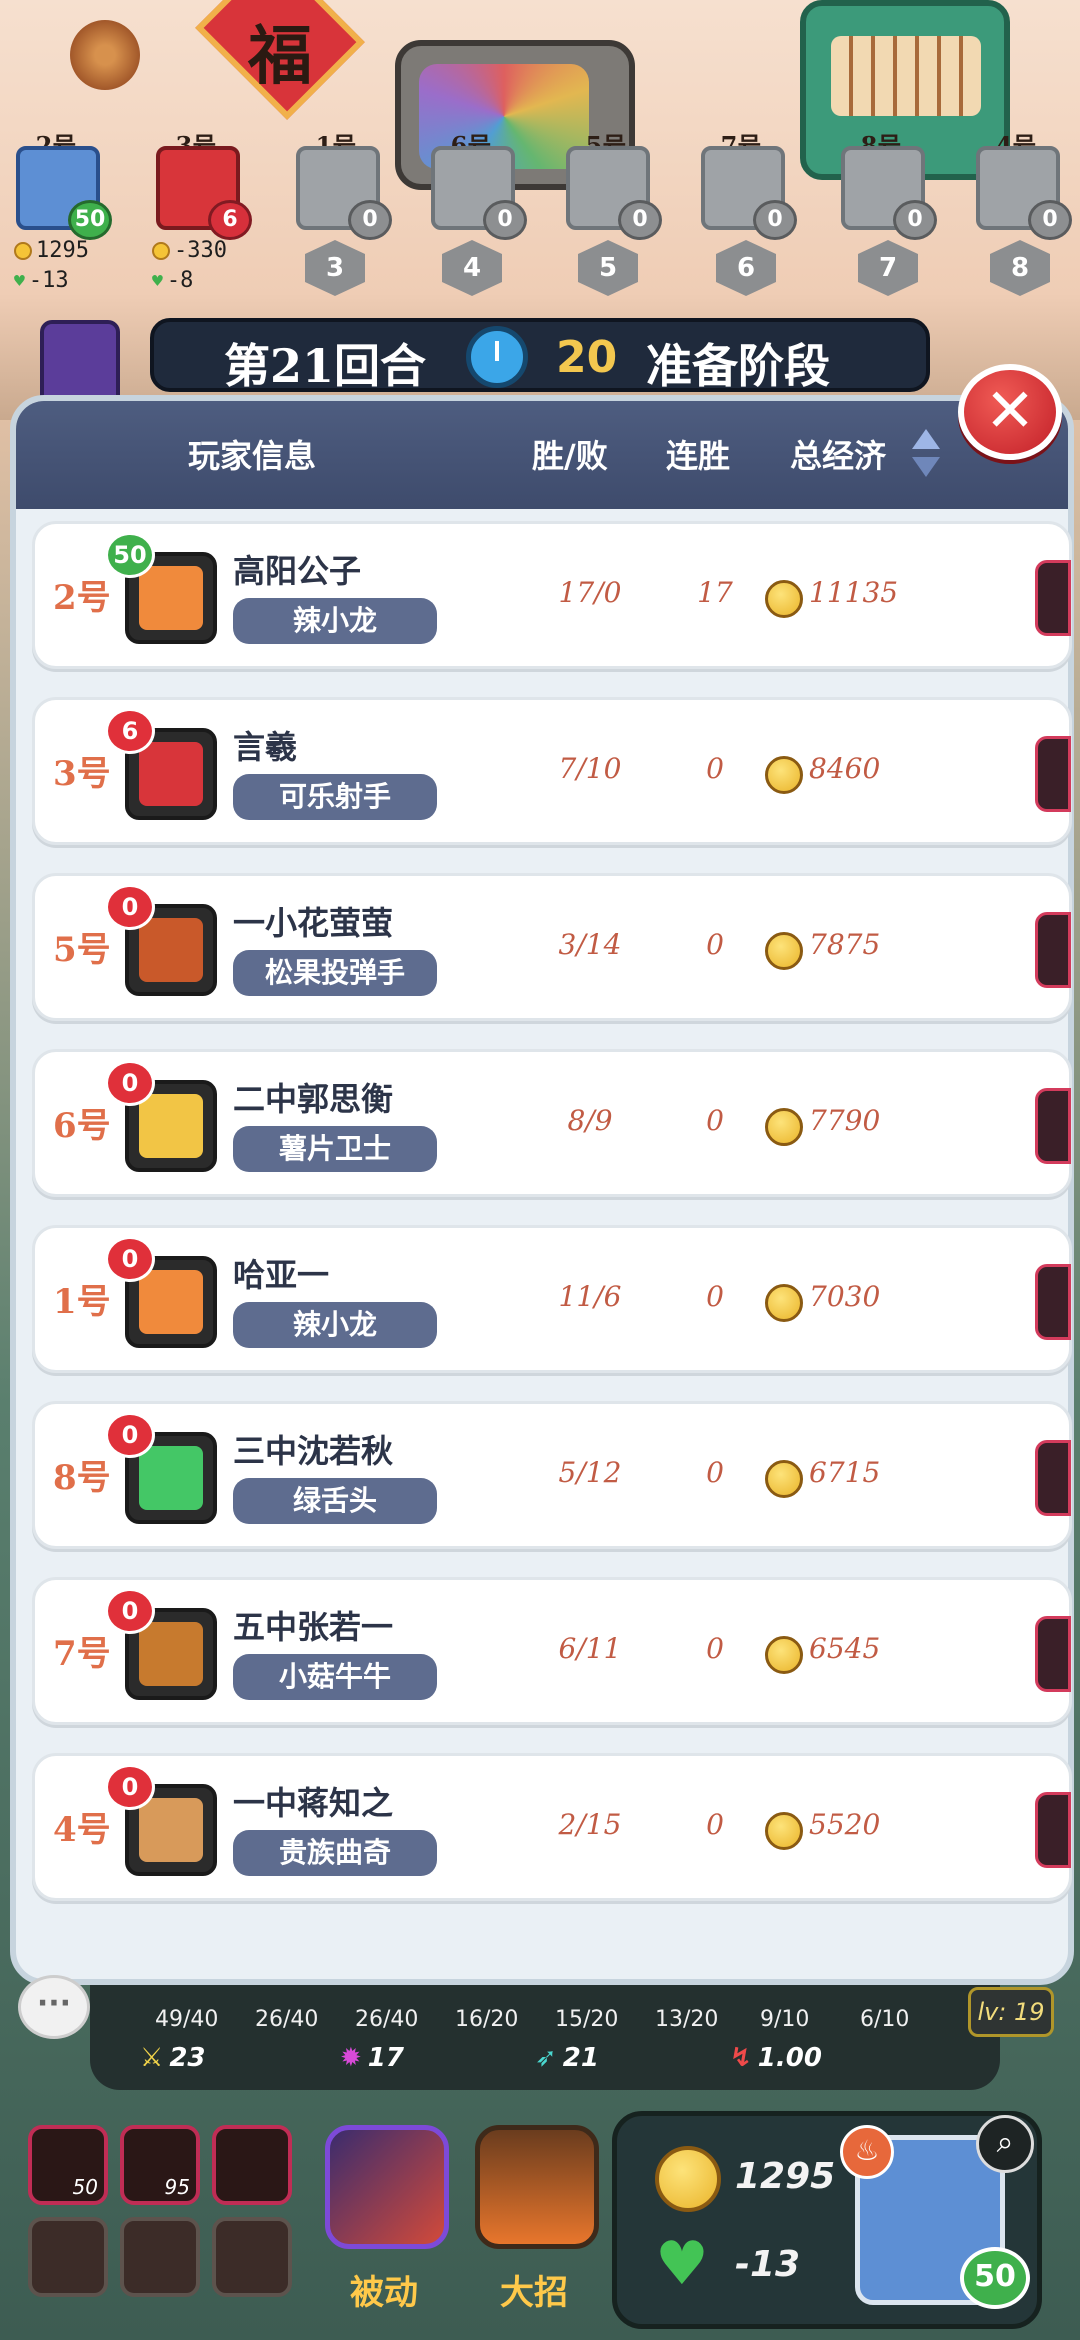 The width and height of the screenshot is (1080, 2340). Describe the element at coordinates (590, 1824) in the screenshot. I see `win-loss: 2/15` at that location.